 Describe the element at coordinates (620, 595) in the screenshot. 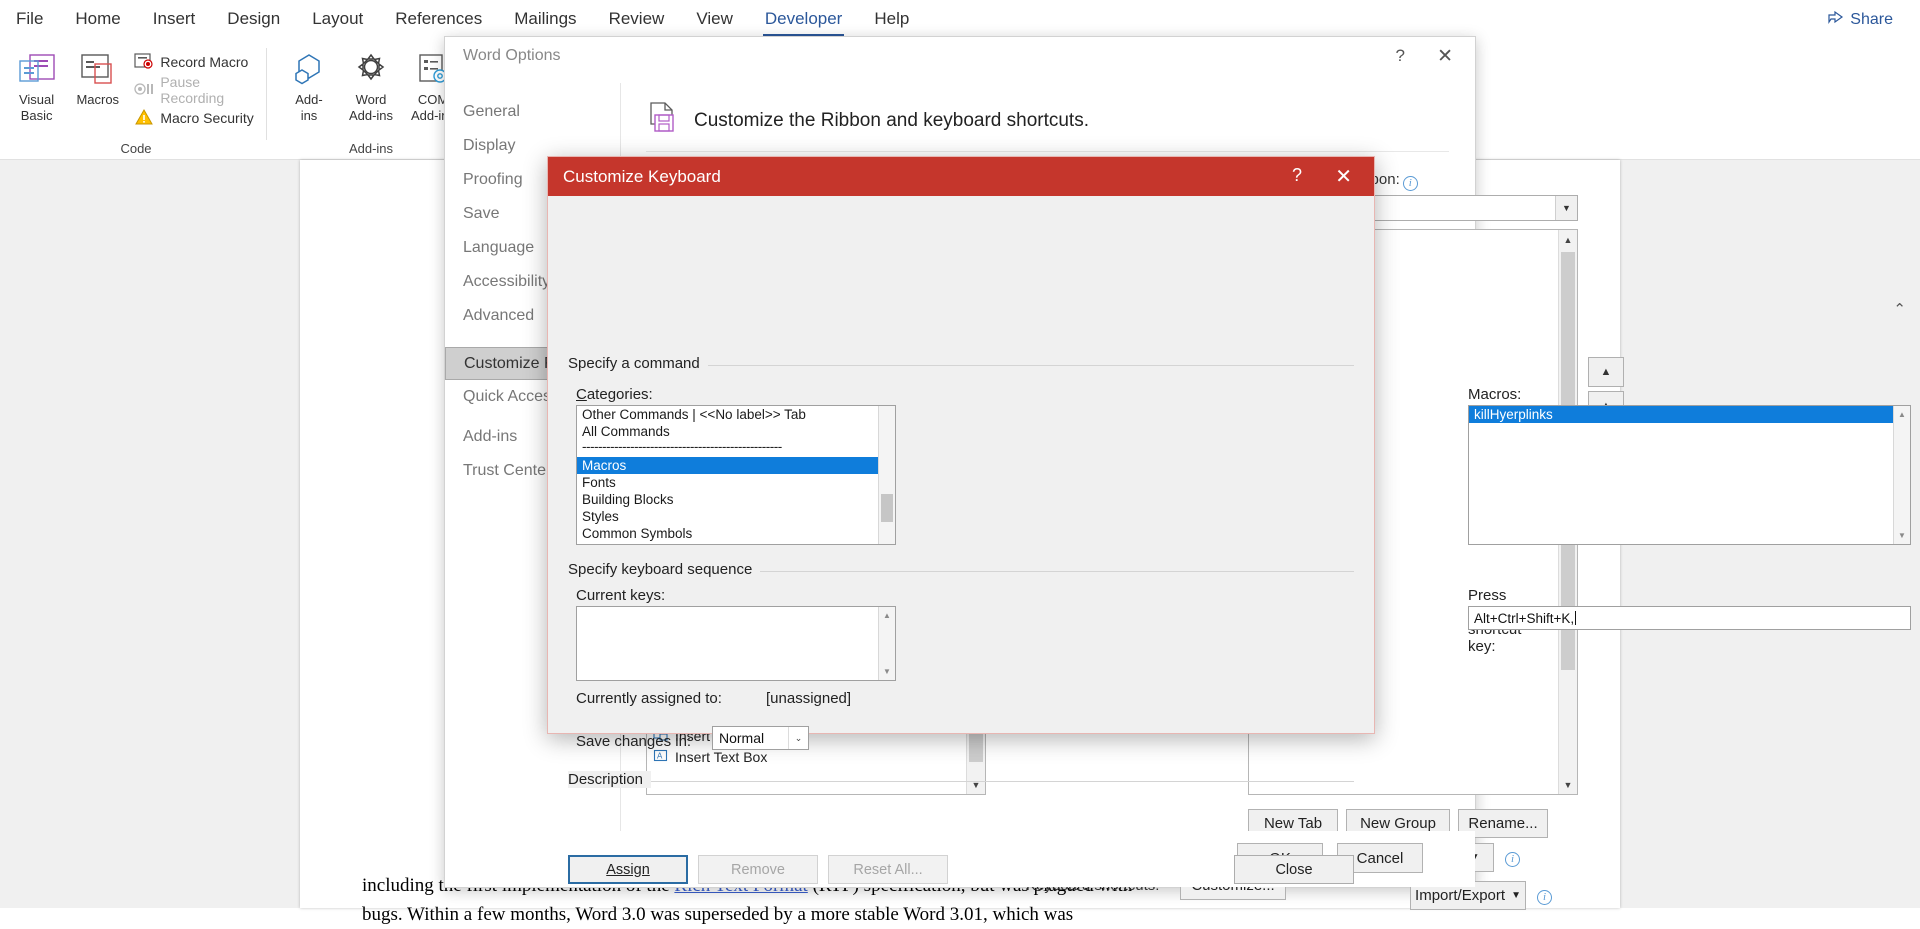

I see `current-keys-label: Current keys:` at that location.